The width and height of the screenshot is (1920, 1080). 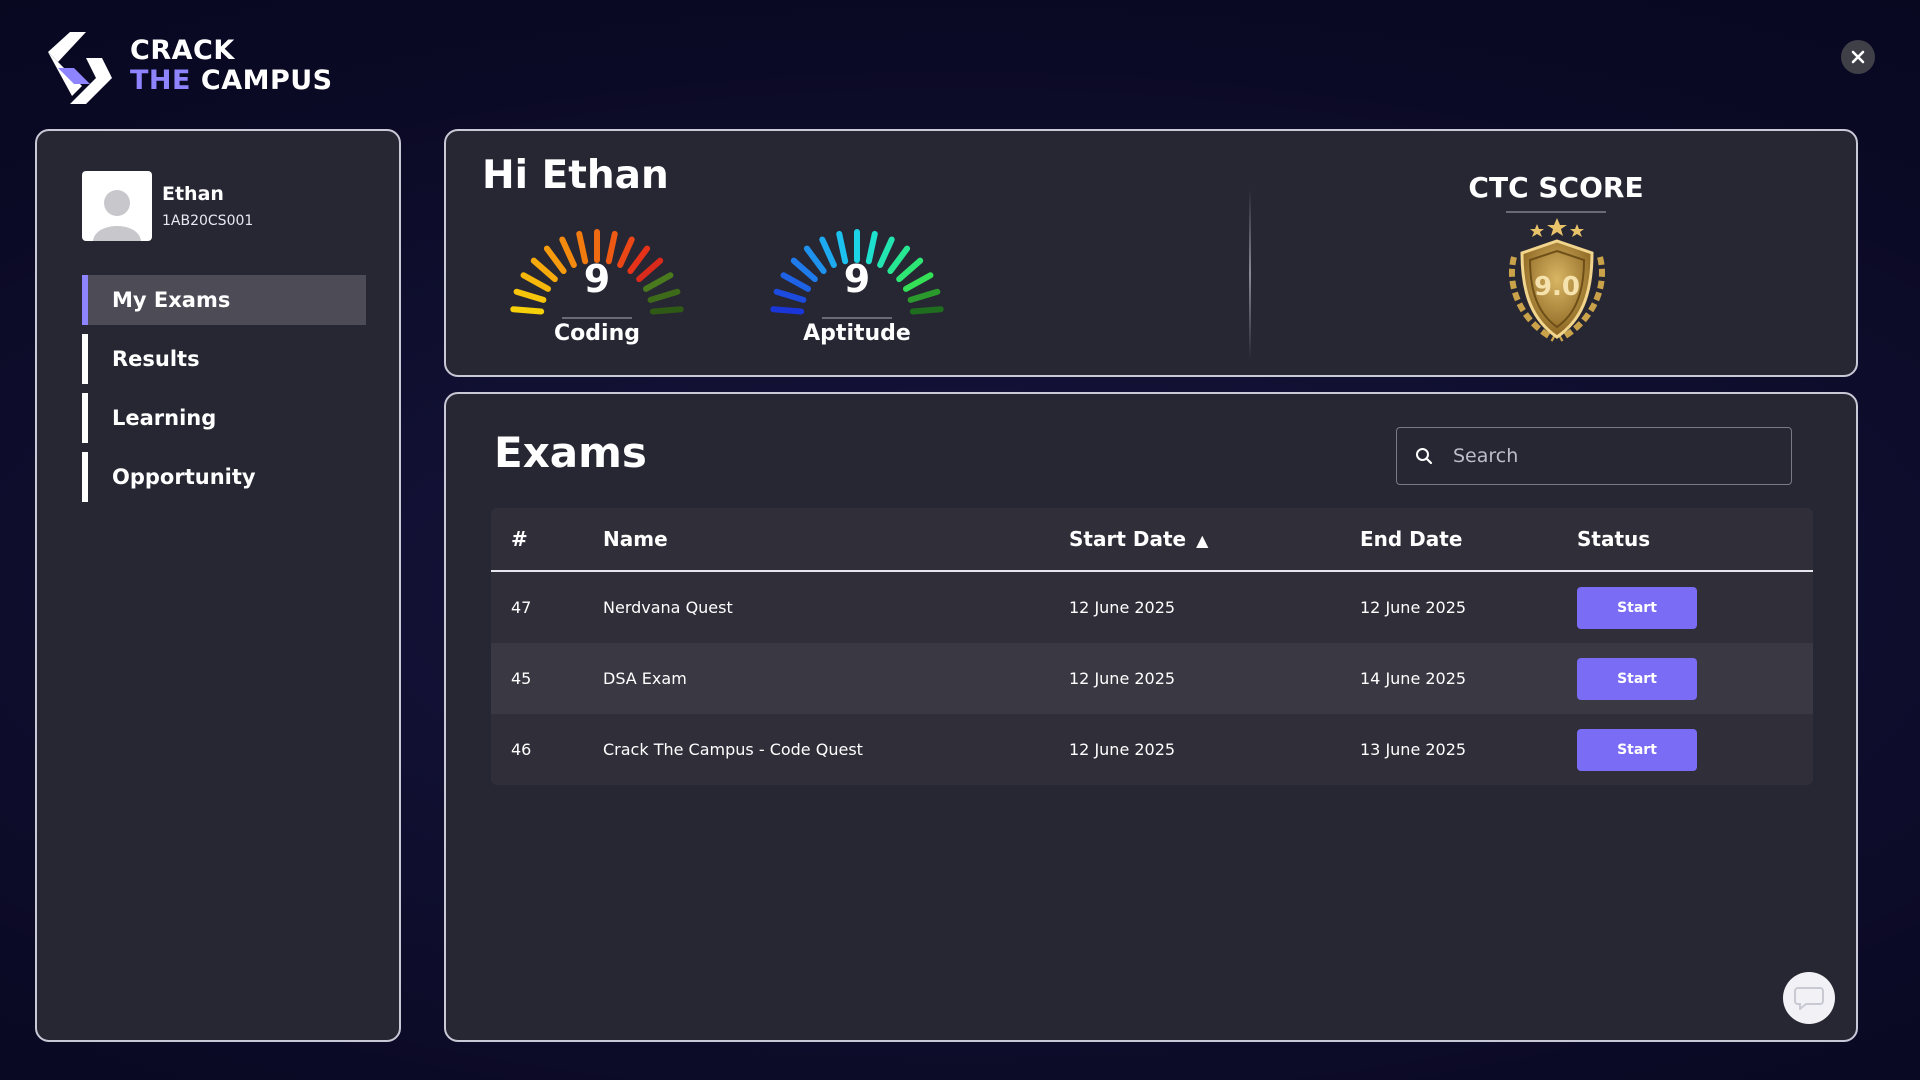 What do you see at coordinates (224, 477) in the screenshot?
I see `sidebar-item-opportunity: Opportunity` at bounding box center [224, 477].